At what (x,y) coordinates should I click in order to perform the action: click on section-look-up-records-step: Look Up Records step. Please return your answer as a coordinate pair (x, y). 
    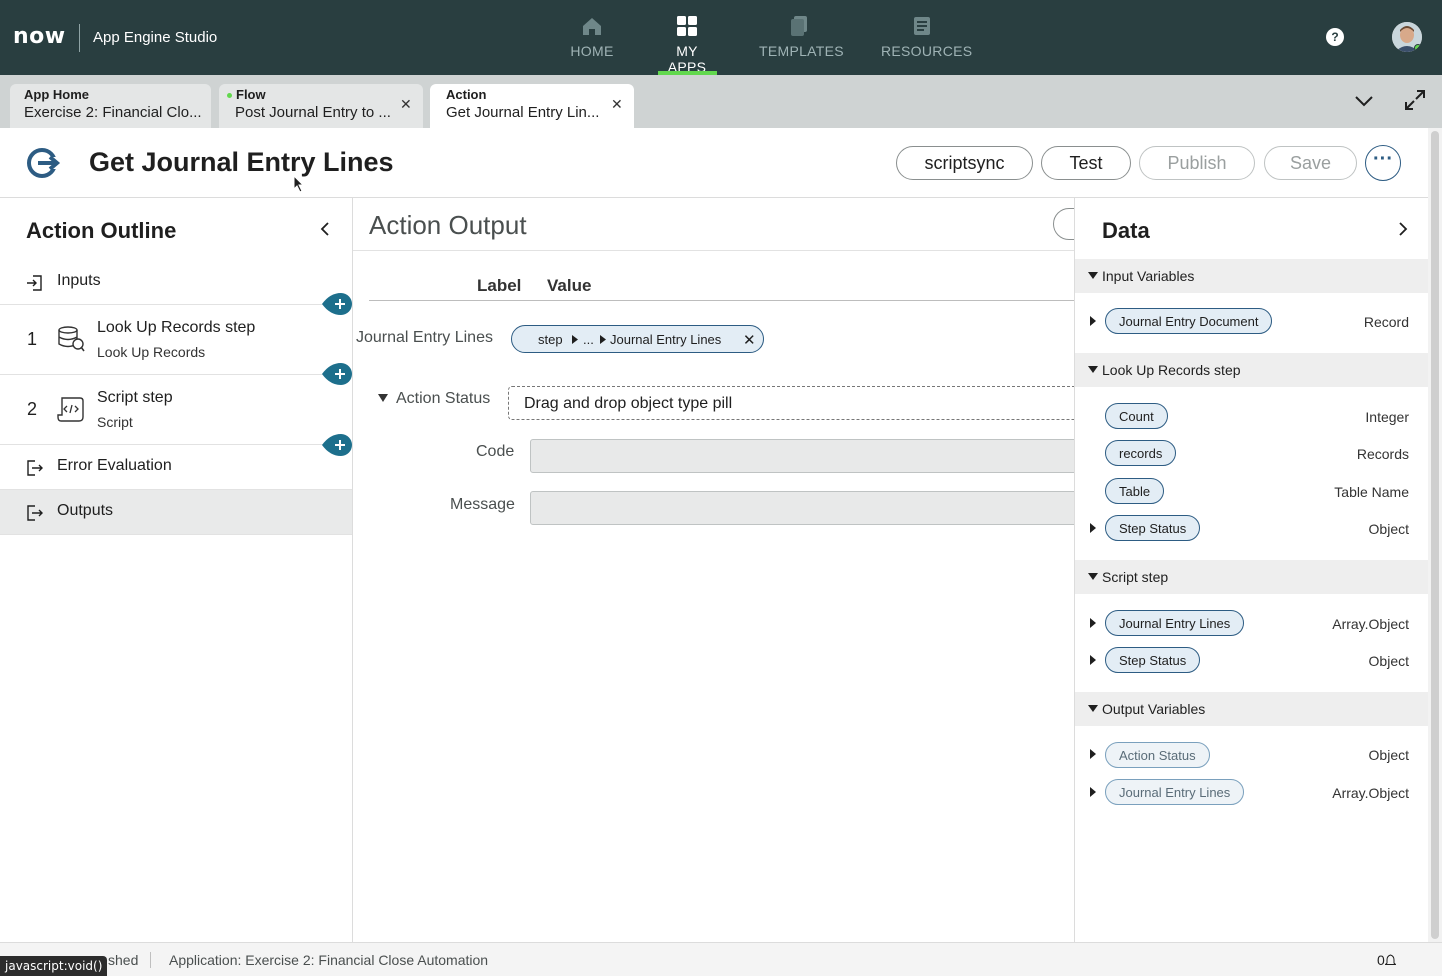
    Looking at the image, I should click on (1252, 370).